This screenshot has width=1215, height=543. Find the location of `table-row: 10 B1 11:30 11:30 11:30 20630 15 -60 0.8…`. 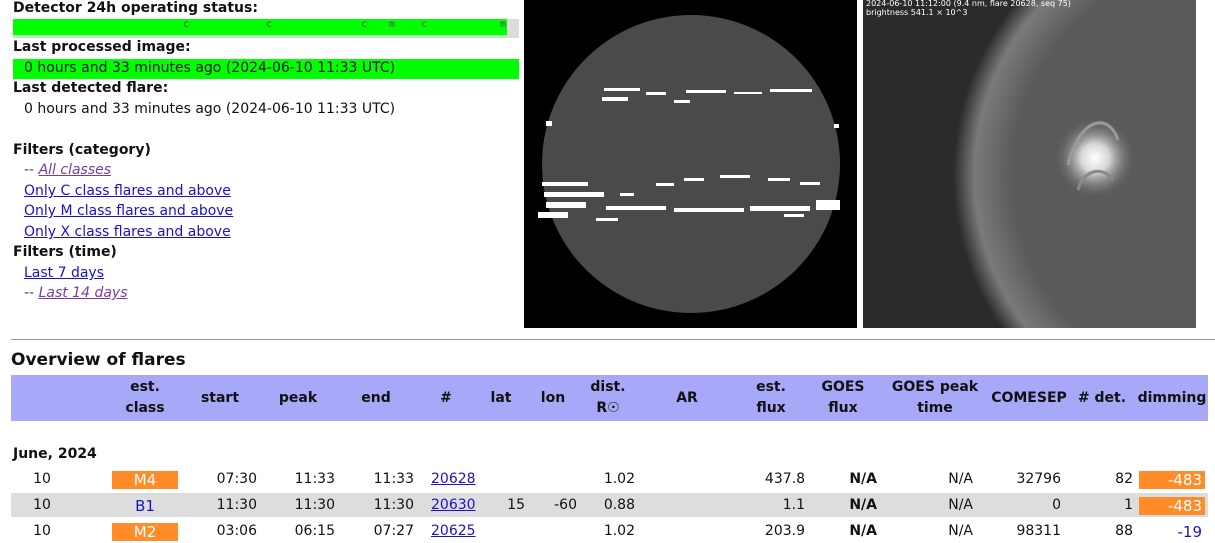

table-row: 10 B1 11:30 11:30 11:30 20630 15 -60 0.8… is located at coordinates (609, 505).